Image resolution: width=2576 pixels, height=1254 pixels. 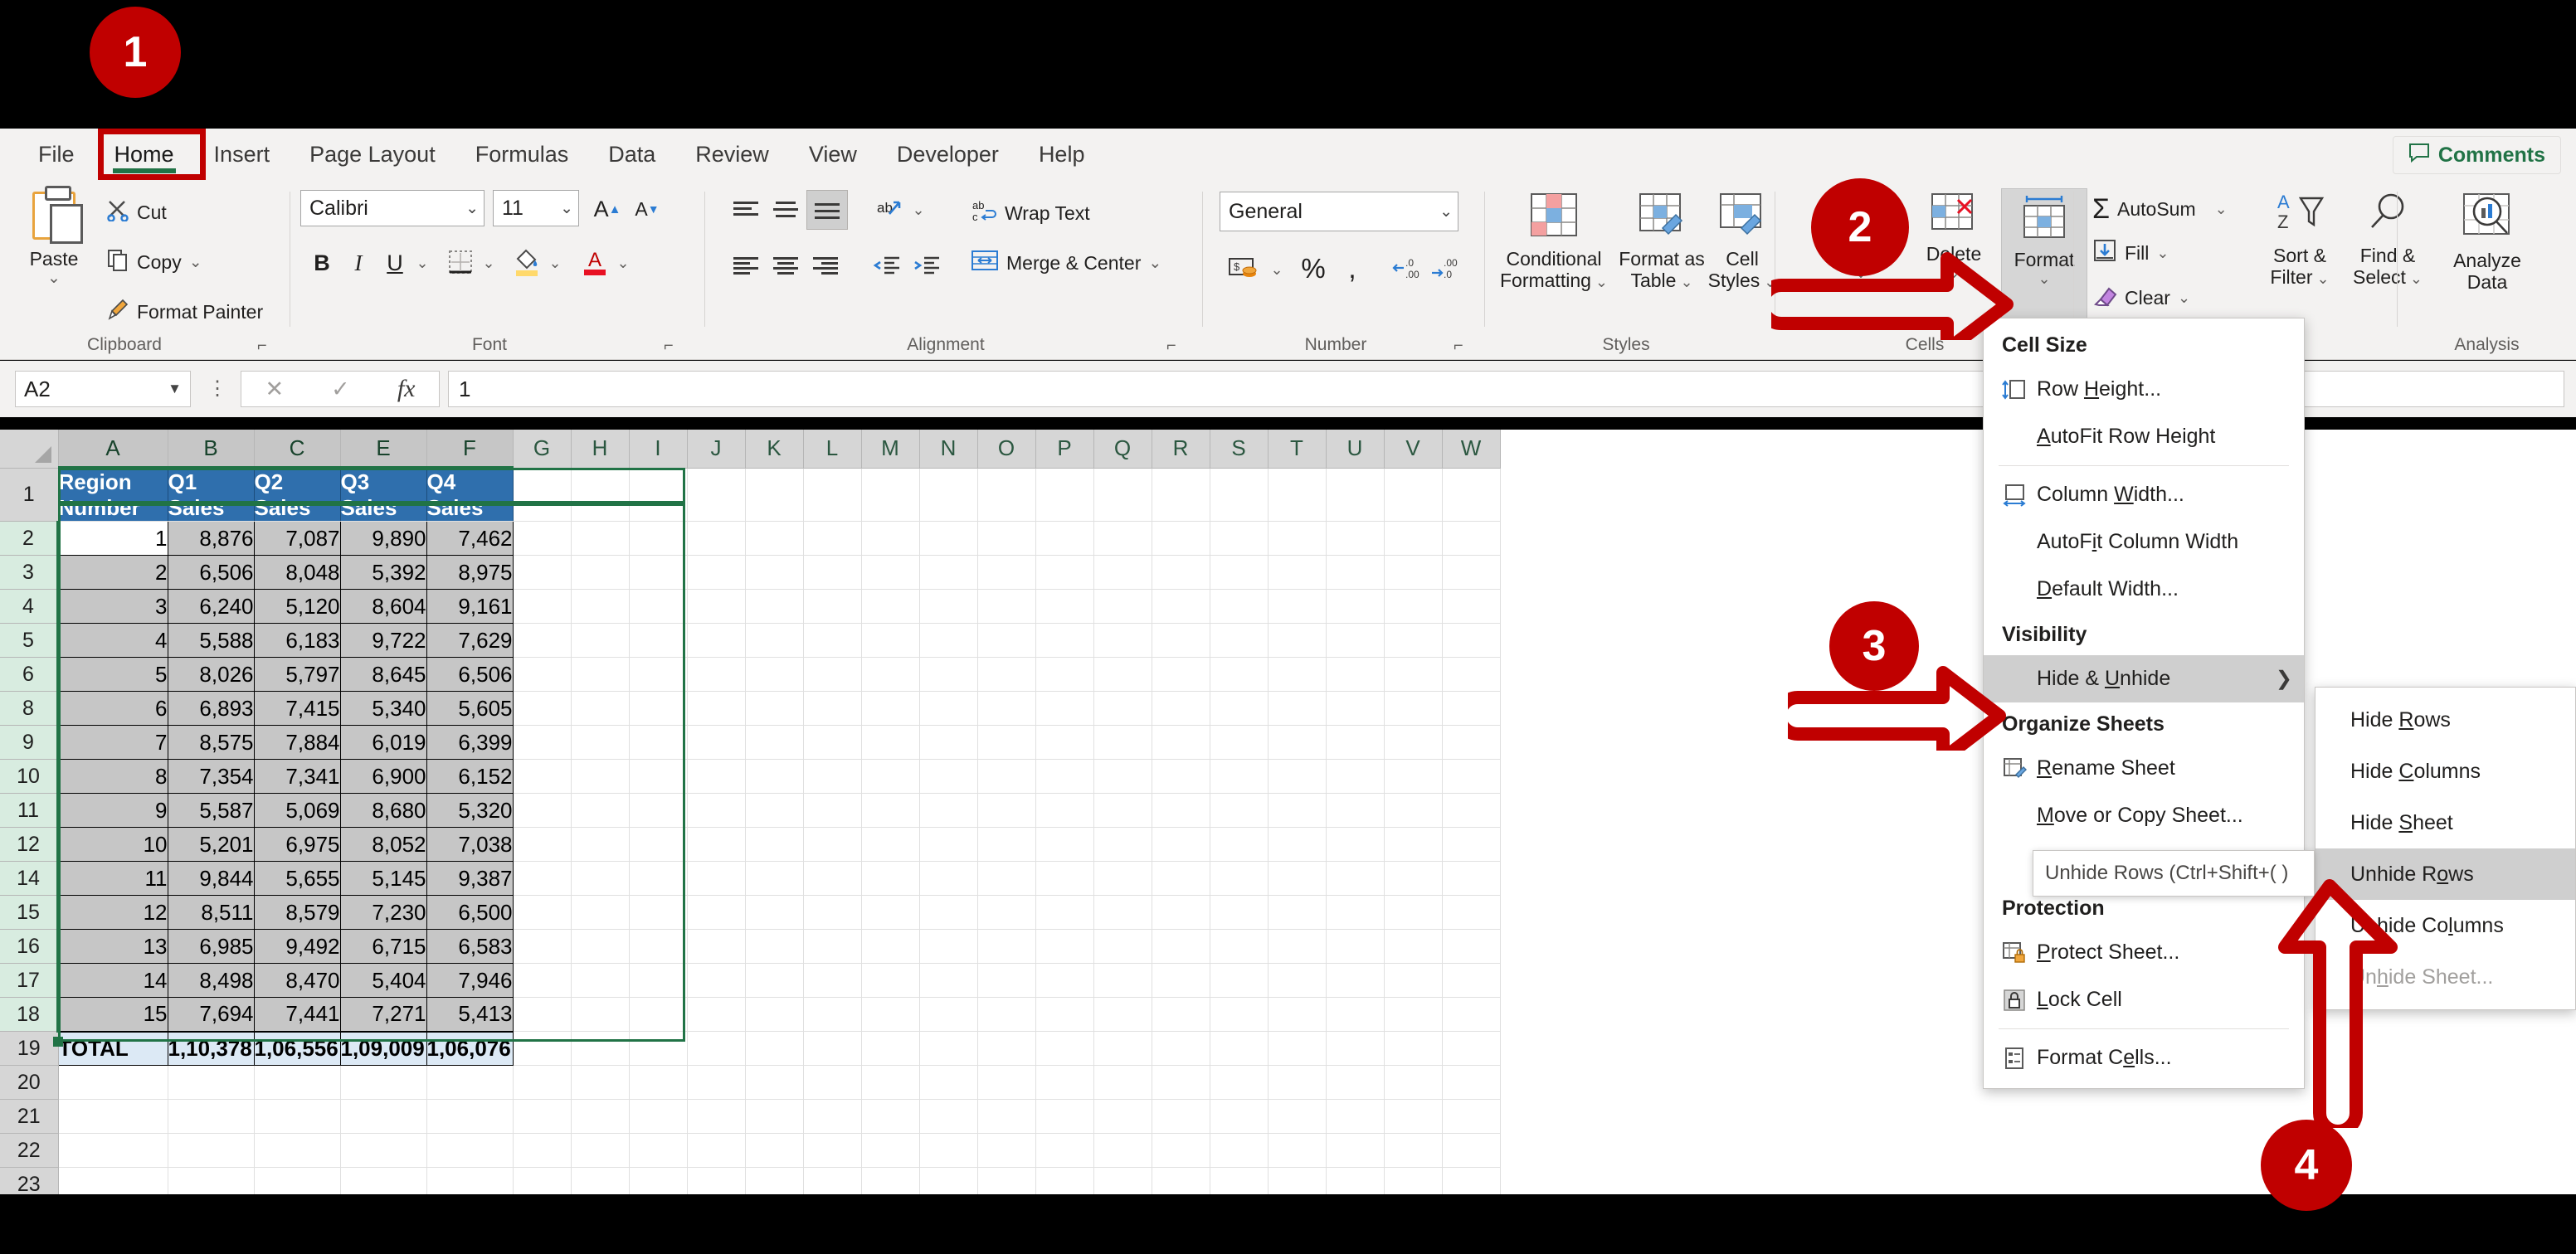 I want to click on chevron-down-icon: ⌄, so click(x=1277, y=270).